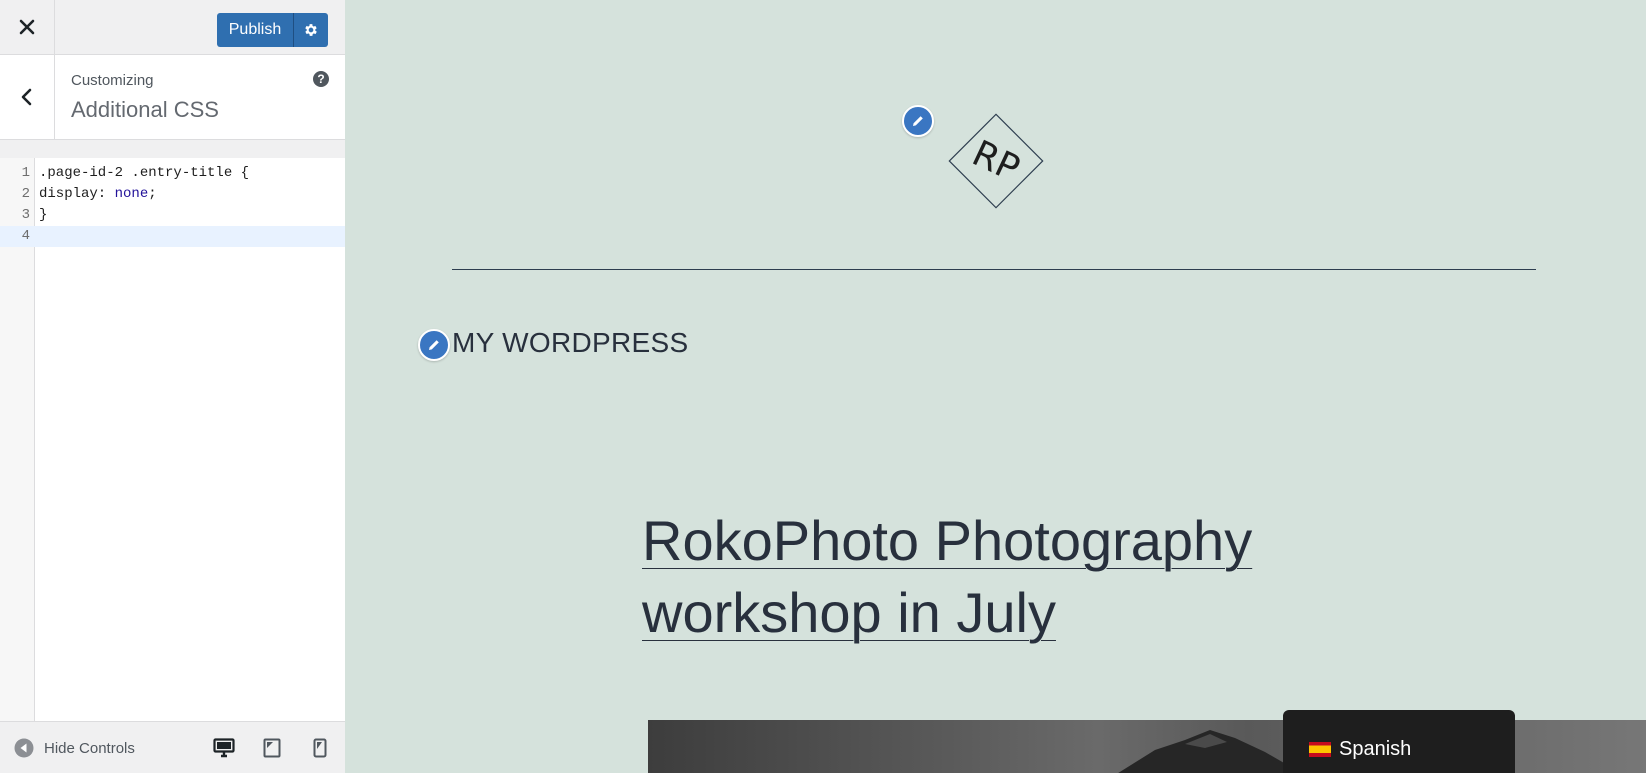 Image resolution: width=1646 pixels, height=773 pixels. I want to click on line-number: 4, so click(25, 236).